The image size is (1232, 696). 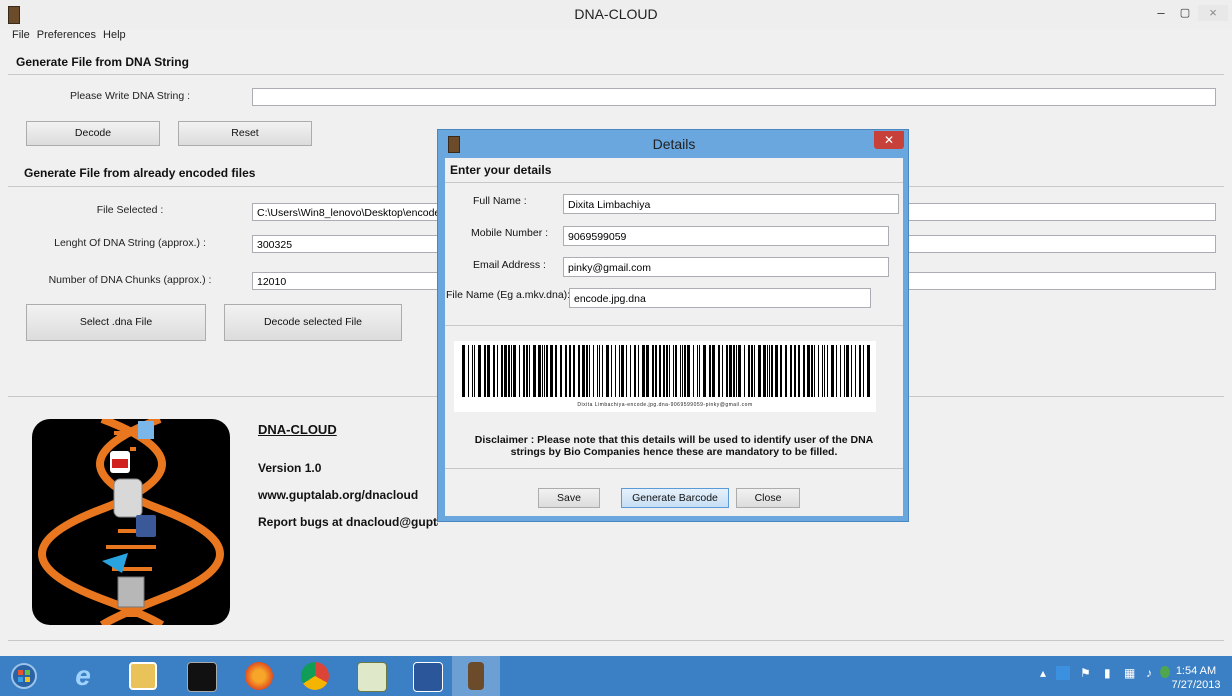 What do you see at coordinates (889, 140) in the screenshot?
I see `dialog-close-button: ✕` at bounding box center [889, 140].